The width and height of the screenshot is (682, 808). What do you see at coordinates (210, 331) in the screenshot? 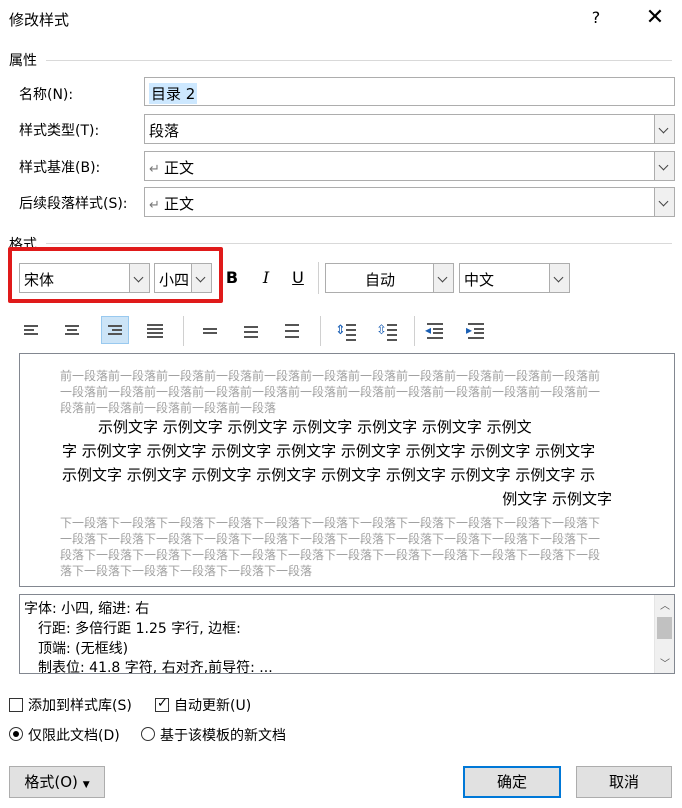
I see `single-spacing-icon` at bounding box center [210, 331].